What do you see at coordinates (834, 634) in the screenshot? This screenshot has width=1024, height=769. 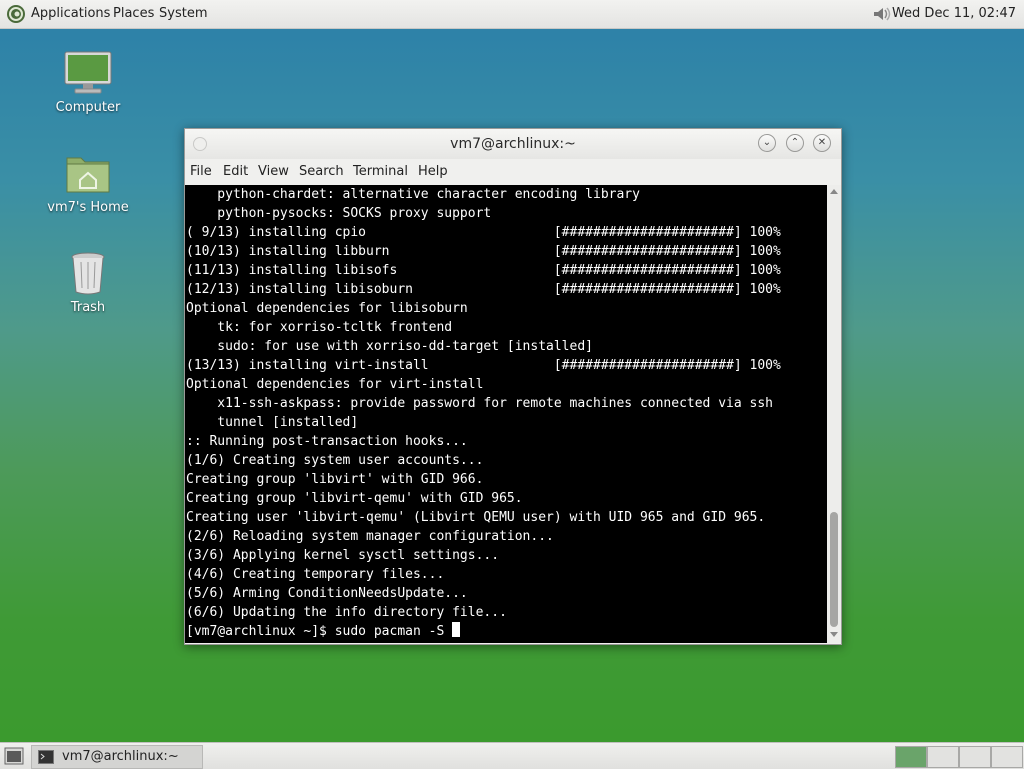 I see `scroll-down-icon` at bounding box center [834, 634].